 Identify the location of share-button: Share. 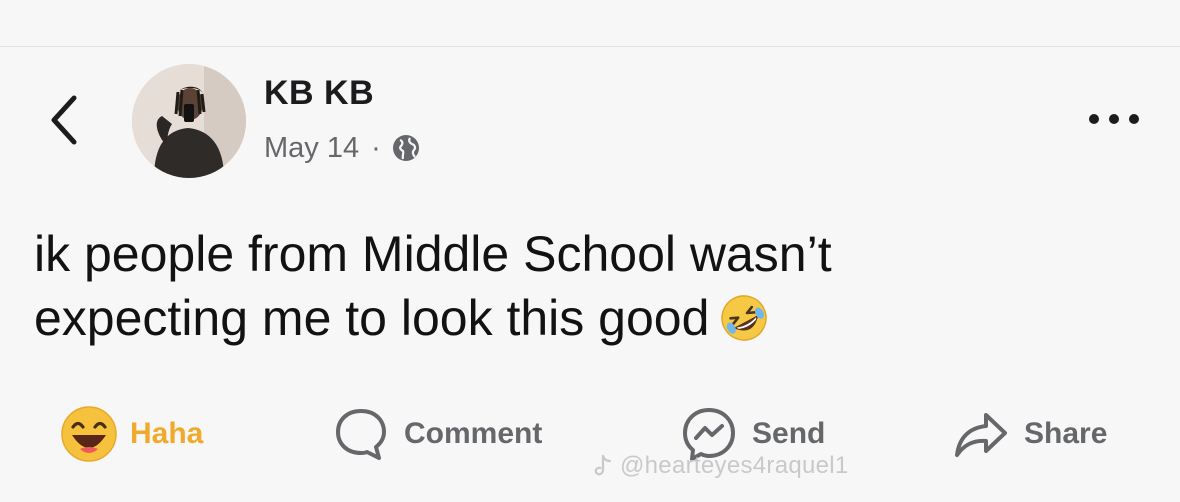
(1029, 434).